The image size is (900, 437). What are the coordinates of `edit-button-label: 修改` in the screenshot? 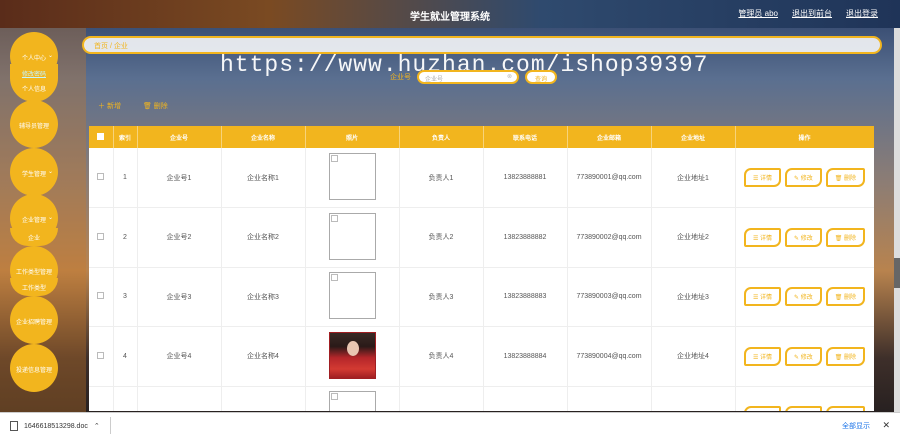 It's located at (806, 238).